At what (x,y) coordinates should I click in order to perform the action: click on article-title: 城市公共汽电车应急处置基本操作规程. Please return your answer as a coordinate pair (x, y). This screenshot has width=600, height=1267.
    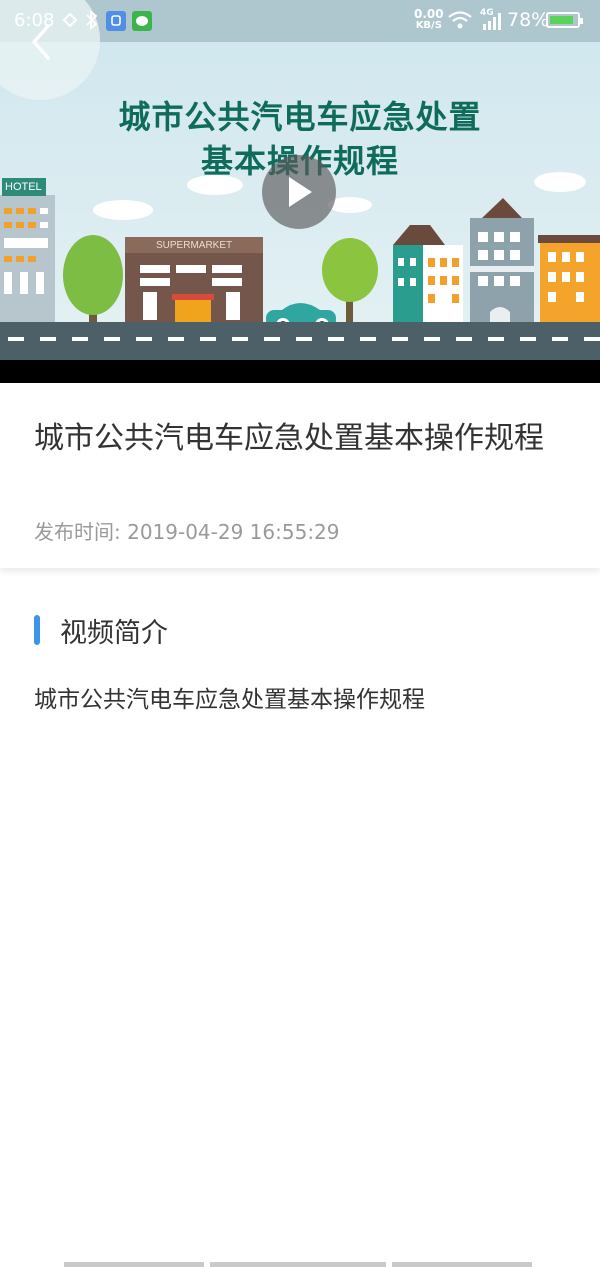
    Looking at the image, I should click on (289, 438).